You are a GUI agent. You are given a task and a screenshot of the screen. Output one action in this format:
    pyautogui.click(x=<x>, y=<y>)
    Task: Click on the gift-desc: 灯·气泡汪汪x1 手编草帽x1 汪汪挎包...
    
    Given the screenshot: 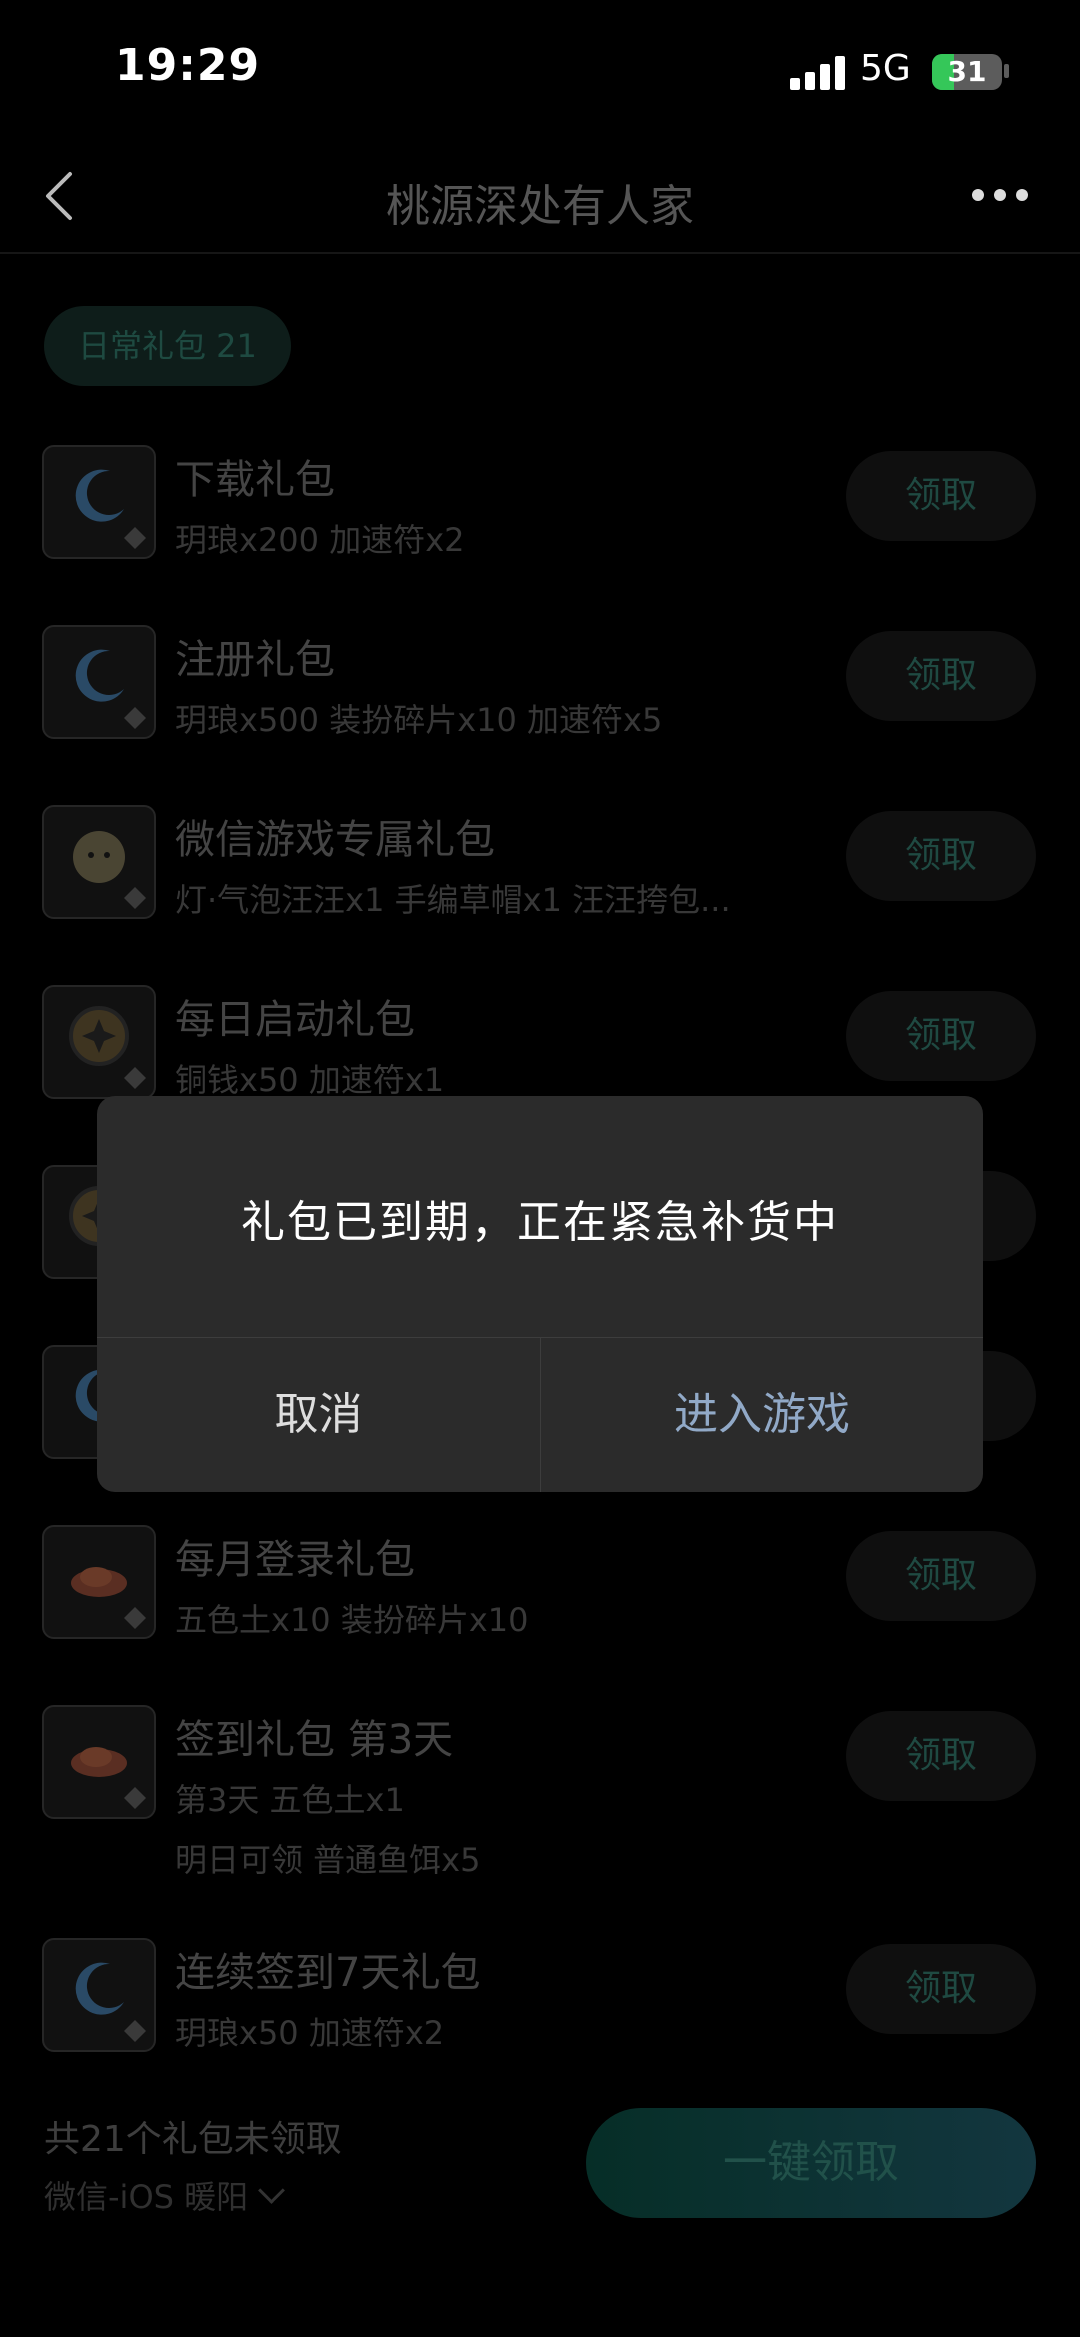 What is the action you would take?
    pyautogui.click(x=453, y=900)
    